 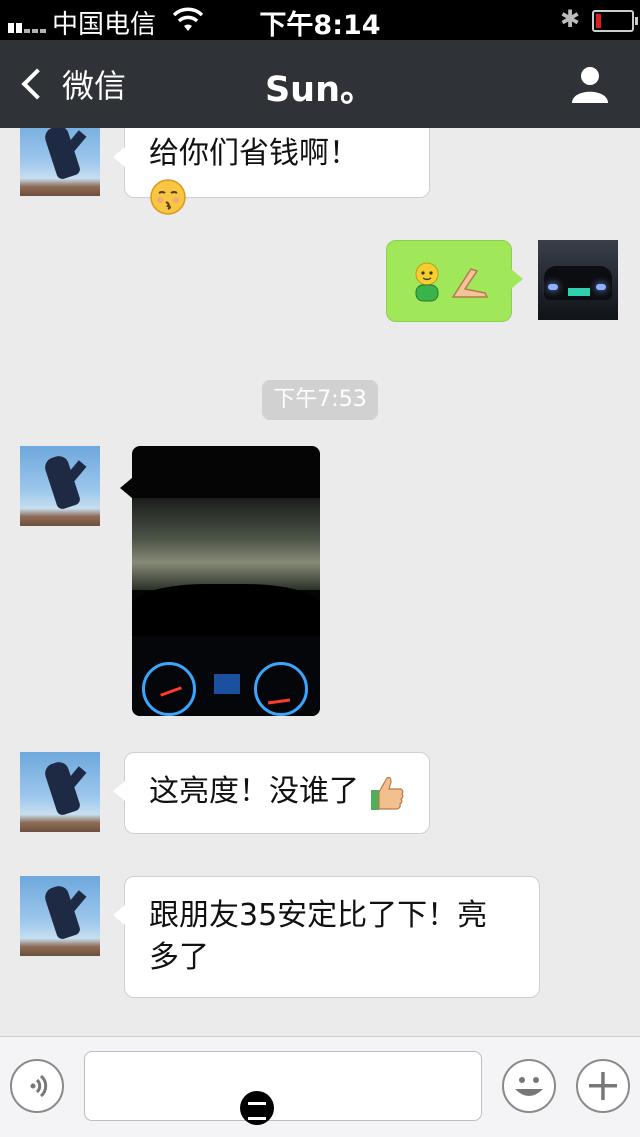 What do you see at coordinates (578, 280) in the screenshot?
I see `my-avatar` at bounding box center [578, 280].